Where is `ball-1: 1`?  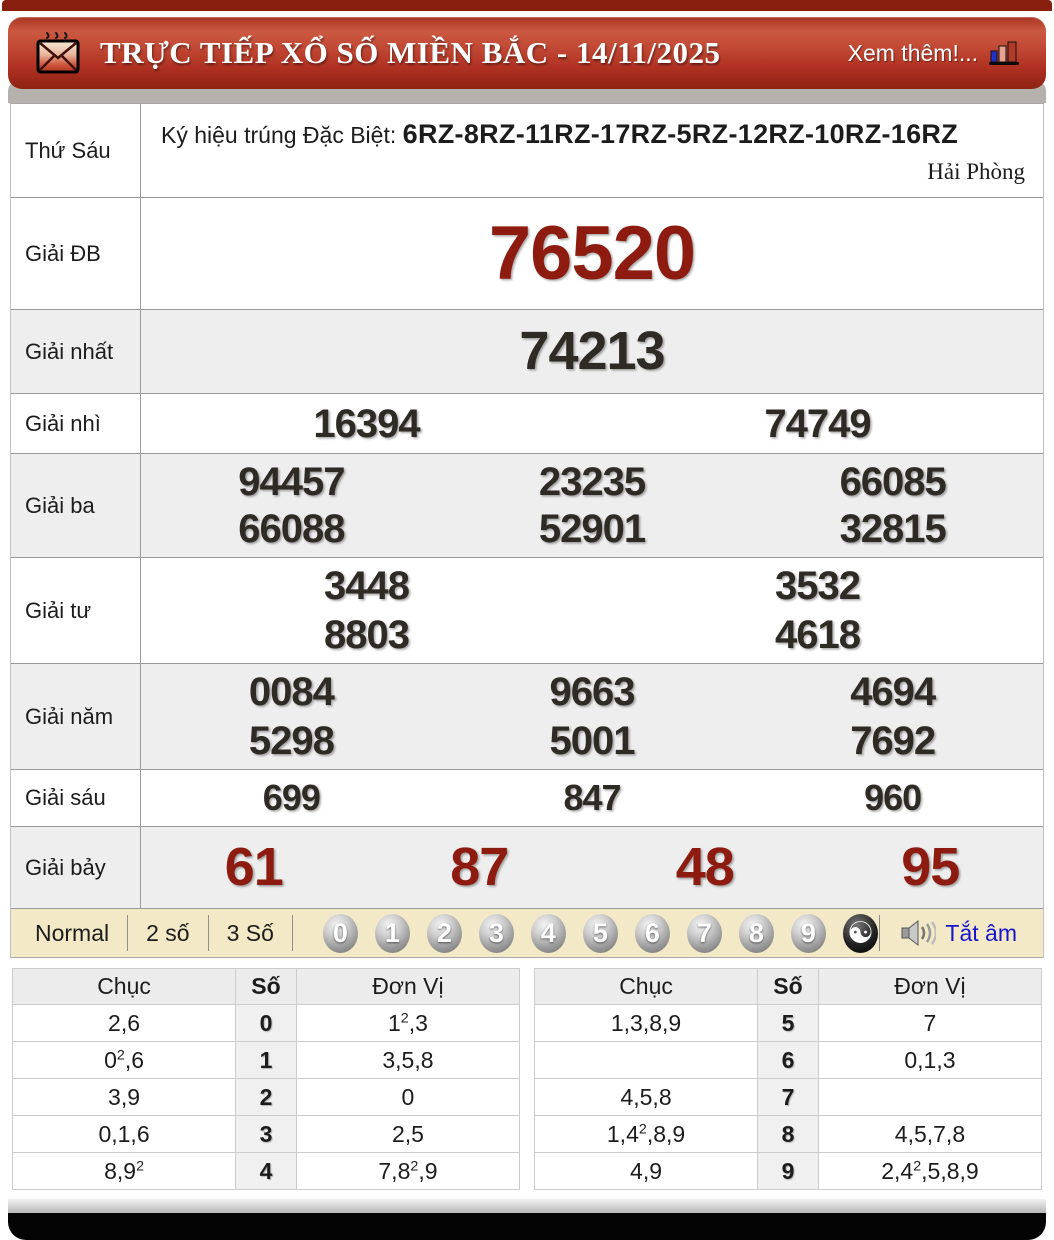 ball-1: 1 is located at coordinates (392, 933).